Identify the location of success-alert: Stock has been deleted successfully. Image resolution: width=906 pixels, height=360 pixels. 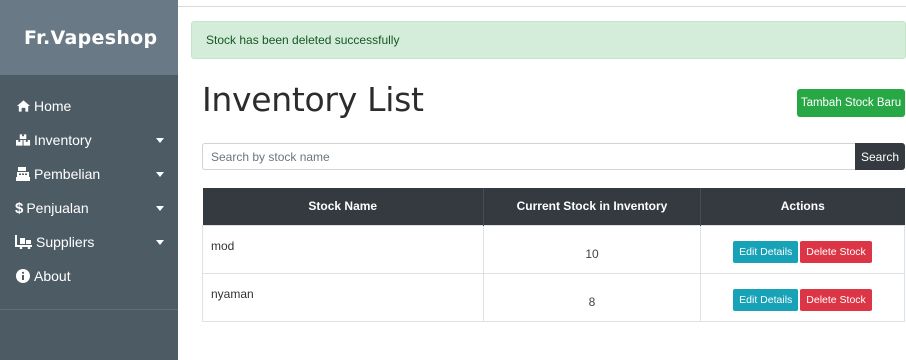
(548, 40).